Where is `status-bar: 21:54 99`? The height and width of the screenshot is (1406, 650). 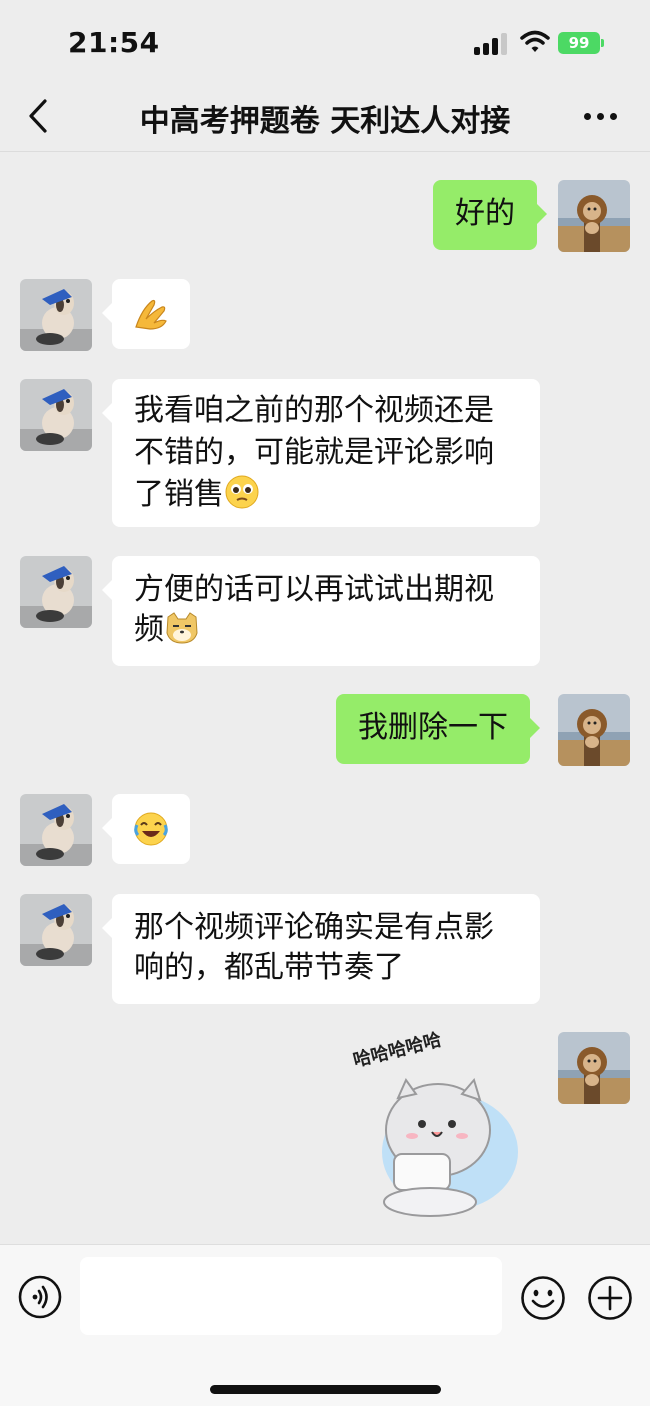
status-bar: 21:54 99 is located at coordinates (325, 42).